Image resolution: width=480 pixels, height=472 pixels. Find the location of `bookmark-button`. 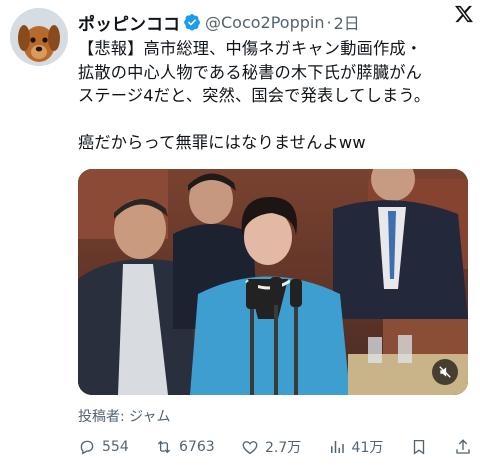

bookmark-button is located at coordinates (419, 447).